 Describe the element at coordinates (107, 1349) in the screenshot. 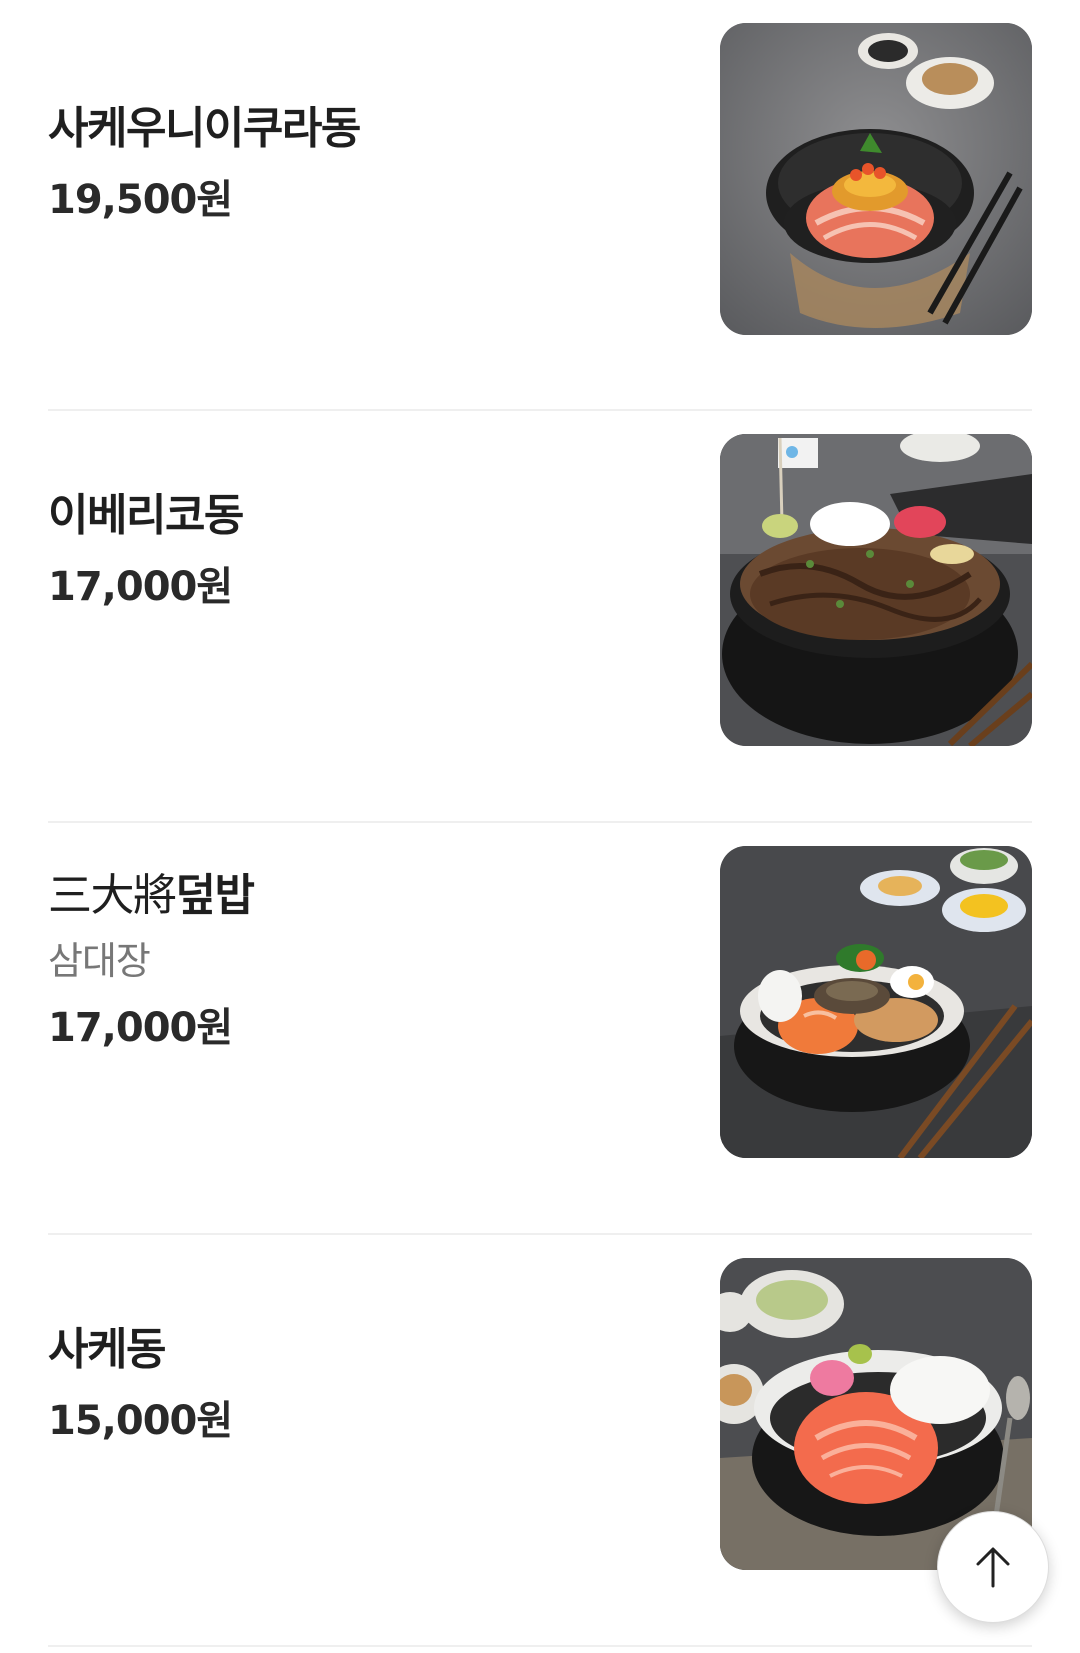

I see `menu-item-name: 사케동` at that location.